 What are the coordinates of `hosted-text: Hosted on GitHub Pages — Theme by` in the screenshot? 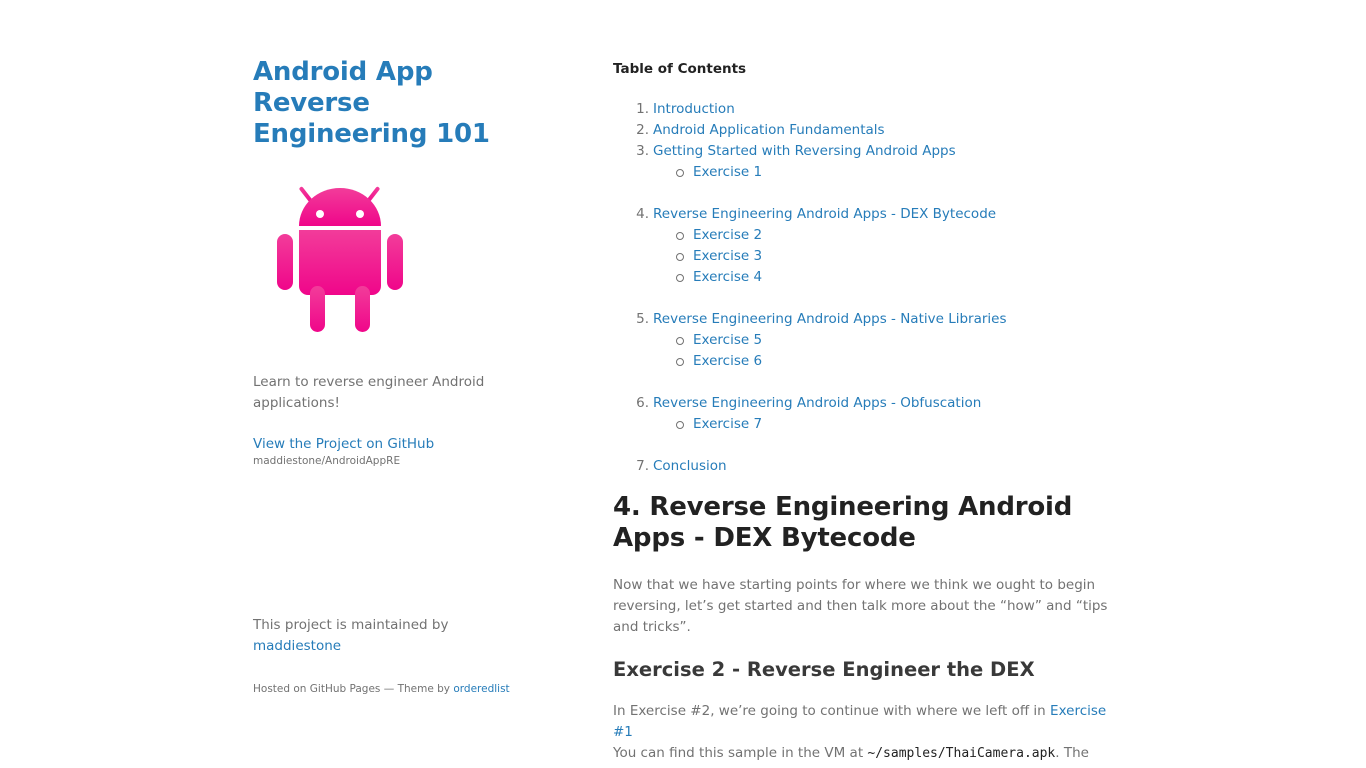 It's located at (352, 689).